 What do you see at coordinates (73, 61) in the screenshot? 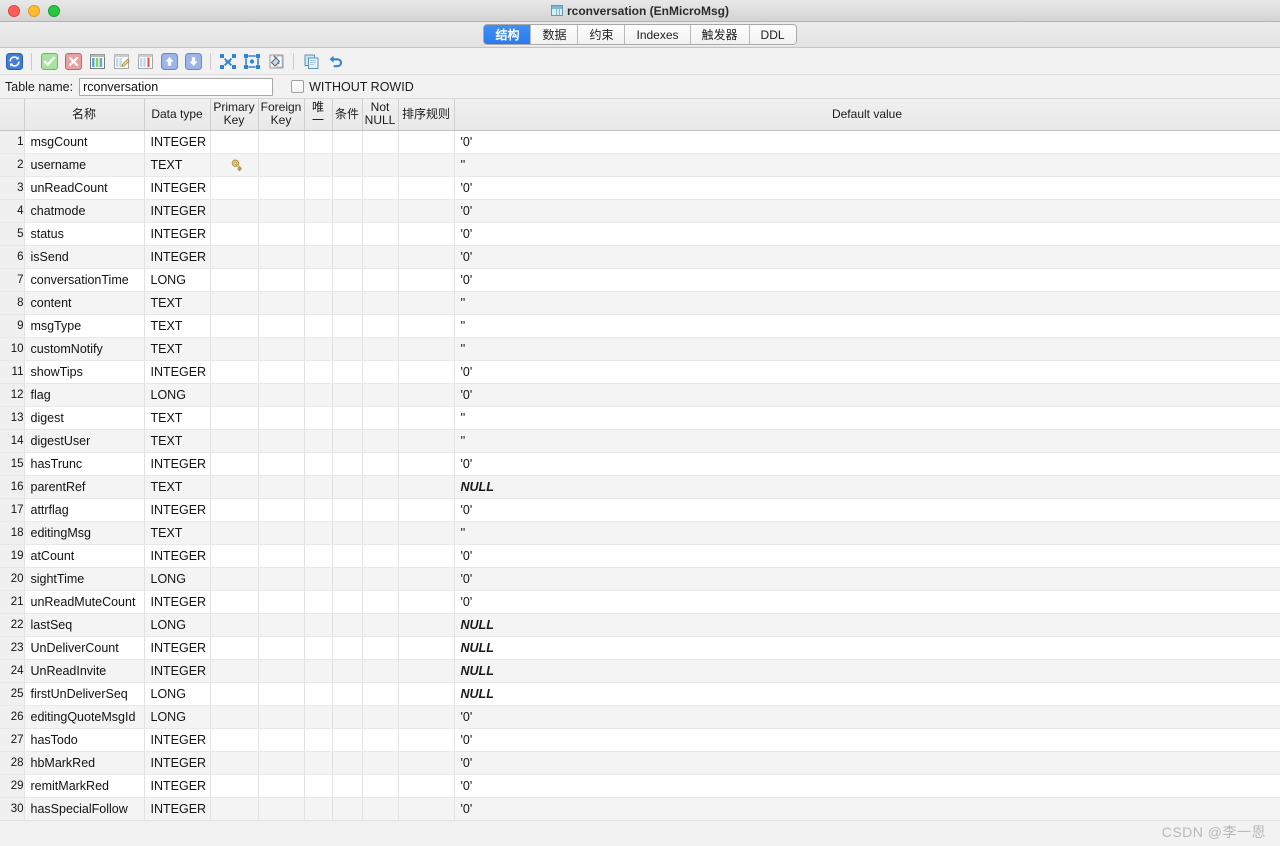
I see `rollback-icon` at bounding box center [73, 61].